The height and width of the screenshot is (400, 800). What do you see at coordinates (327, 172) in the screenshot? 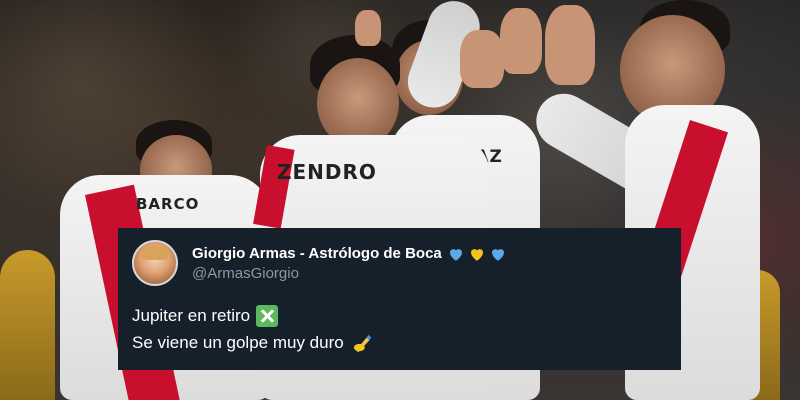
I see `jersey-name-zendro: ZENDRO` at bounding box center [327, 172].